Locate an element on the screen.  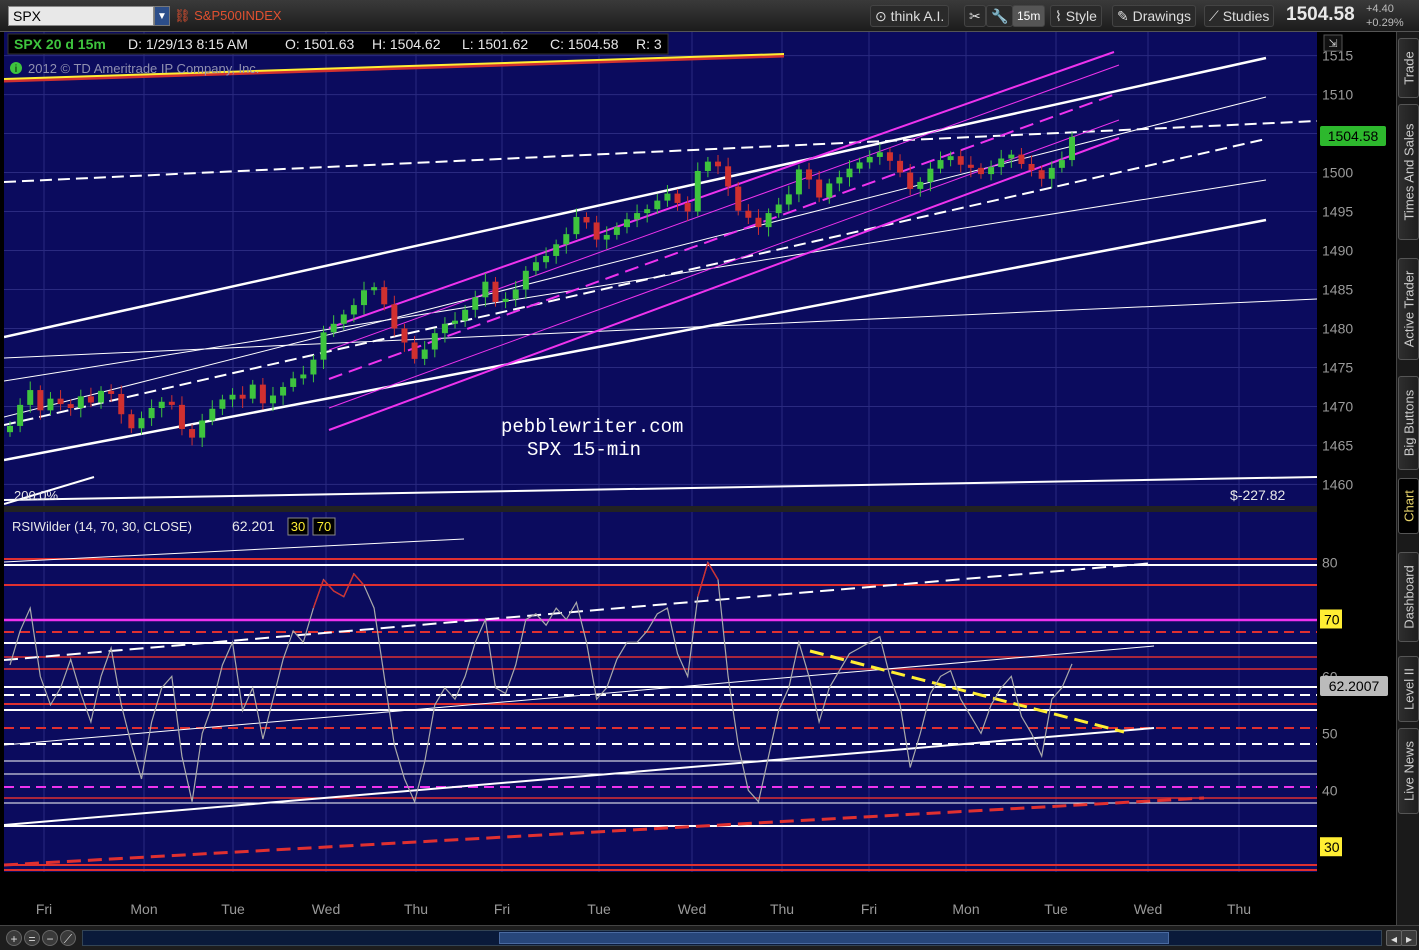
style-button: ⌇ Style is located at coordinates (1076, 16).